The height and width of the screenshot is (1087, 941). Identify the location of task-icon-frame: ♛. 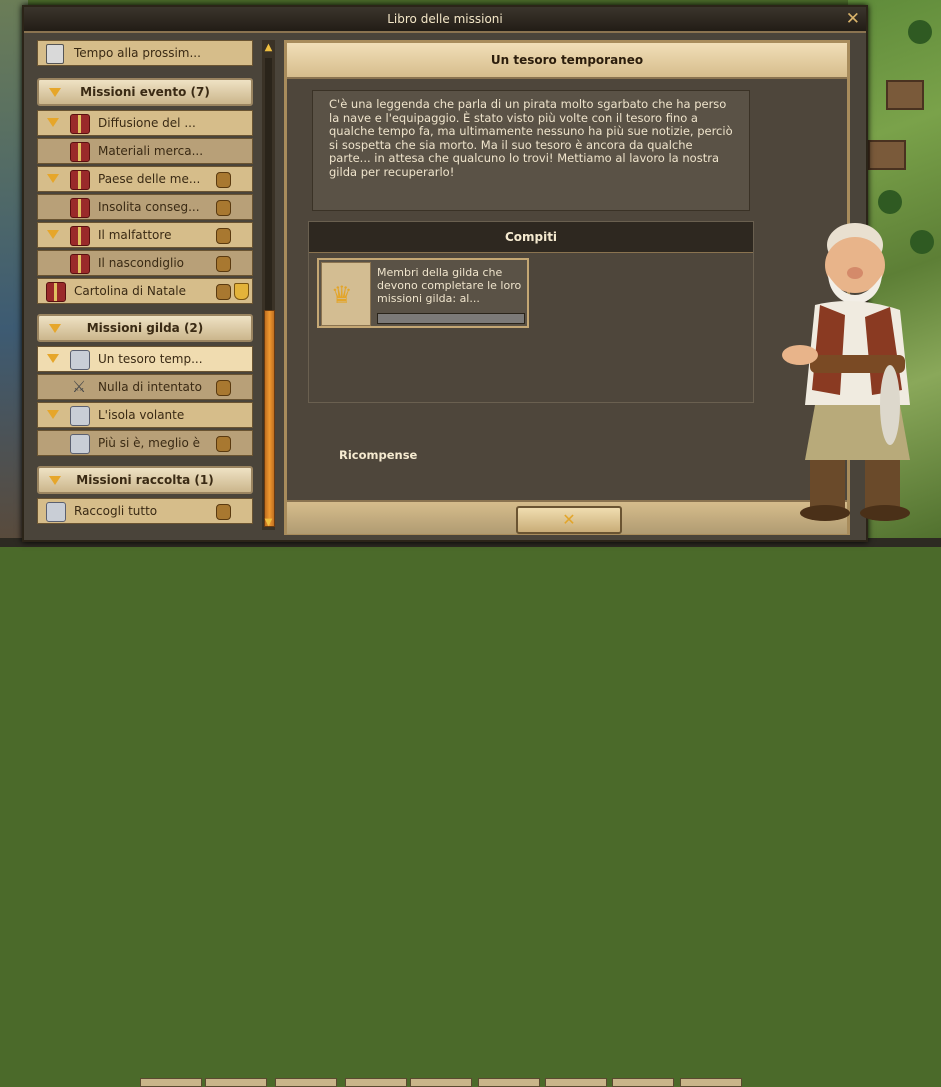
(346, 294).